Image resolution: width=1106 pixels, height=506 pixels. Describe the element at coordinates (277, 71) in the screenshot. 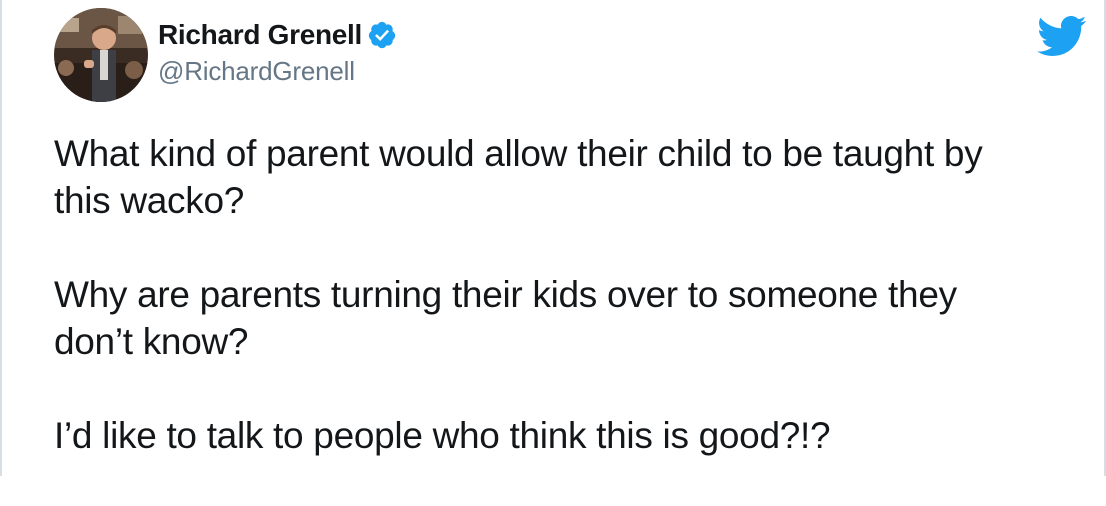

I see `user-handle: @RichardGrenell` at that location.